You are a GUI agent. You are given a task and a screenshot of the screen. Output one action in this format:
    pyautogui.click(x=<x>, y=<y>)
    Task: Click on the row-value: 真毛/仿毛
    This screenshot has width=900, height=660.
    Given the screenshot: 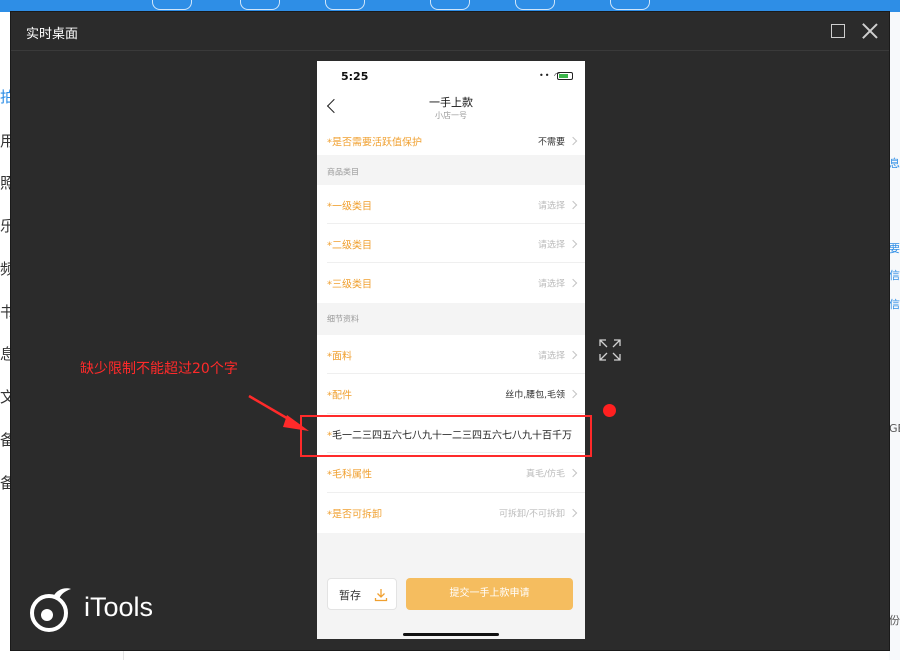 What is the action you would take?
    pyautogui.click(x=545, y=474)
    